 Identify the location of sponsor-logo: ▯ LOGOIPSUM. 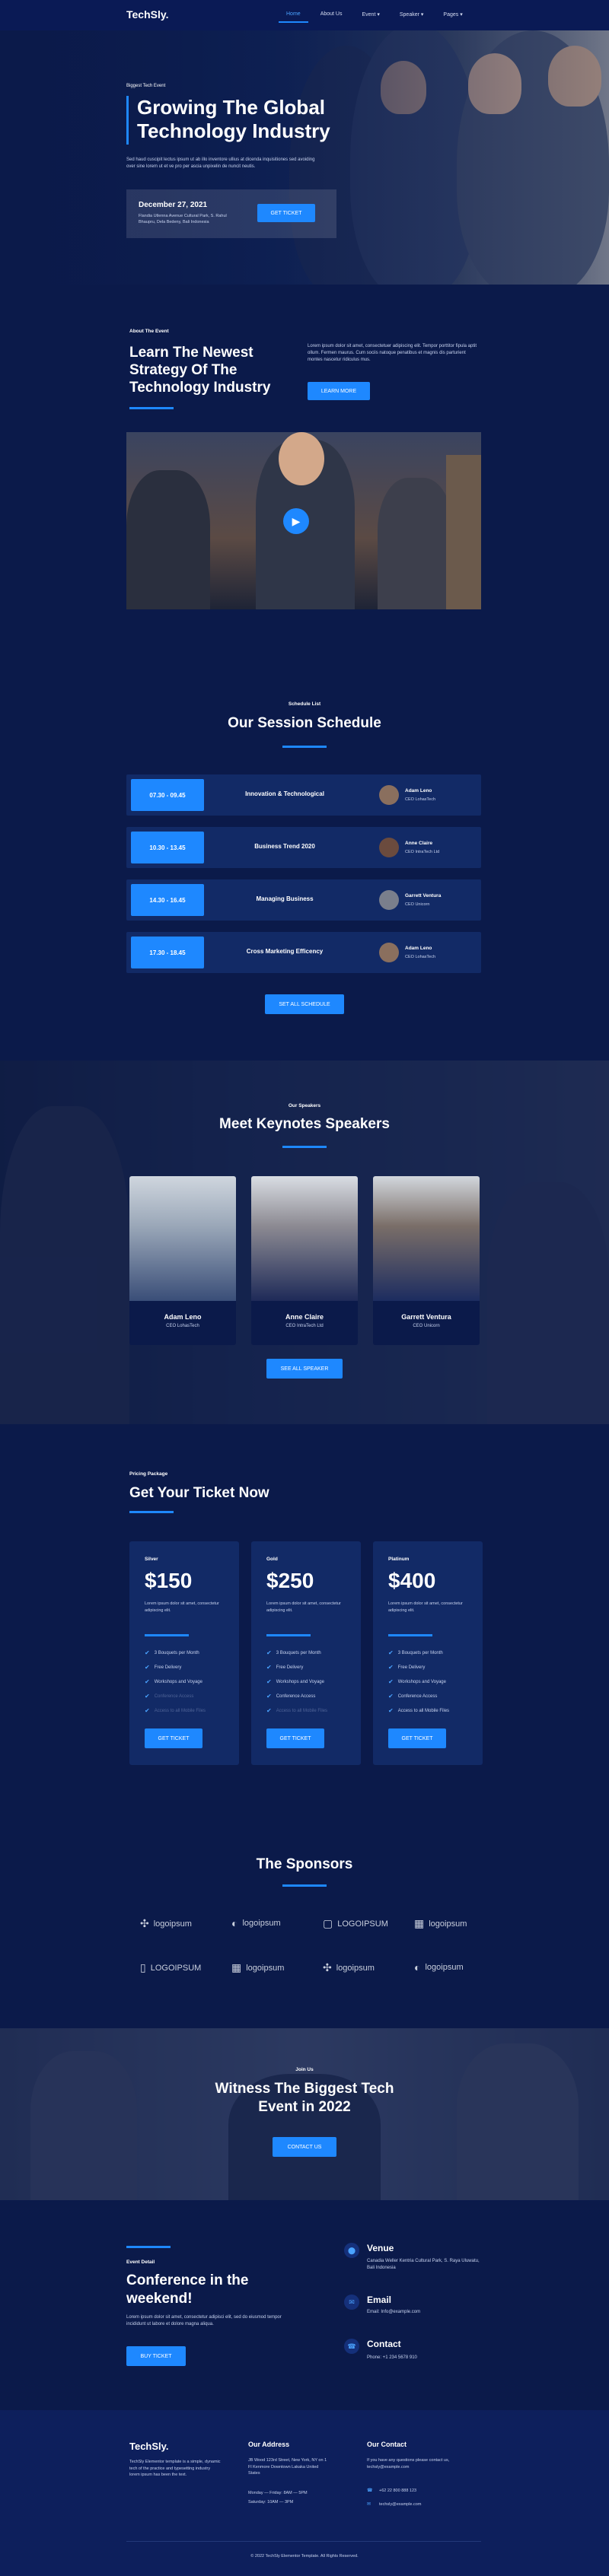
(170, 1968).